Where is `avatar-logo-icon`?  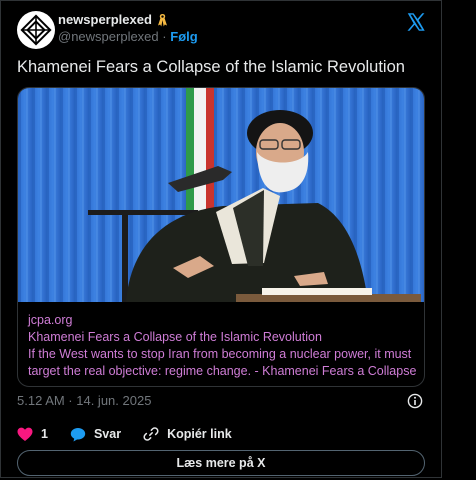 avatar-logo-icon is located at coordinates (36, 30).